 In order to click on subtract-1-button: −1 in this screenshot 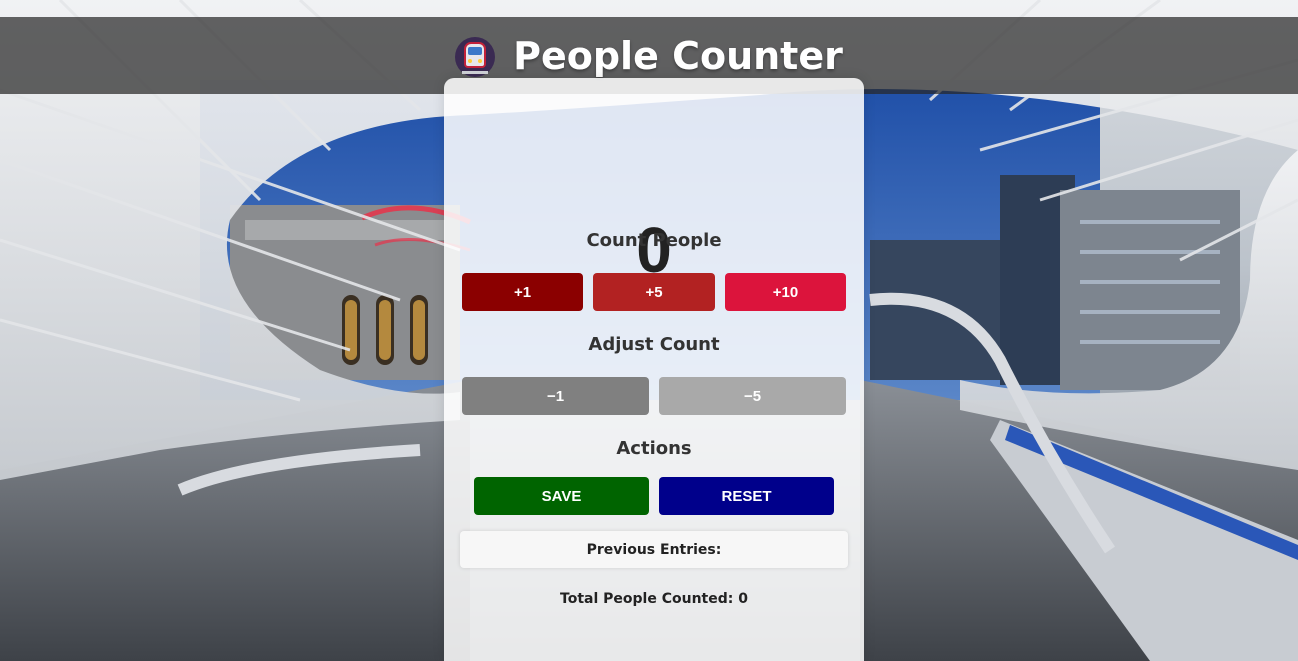, I will do `click(555, 396)`.